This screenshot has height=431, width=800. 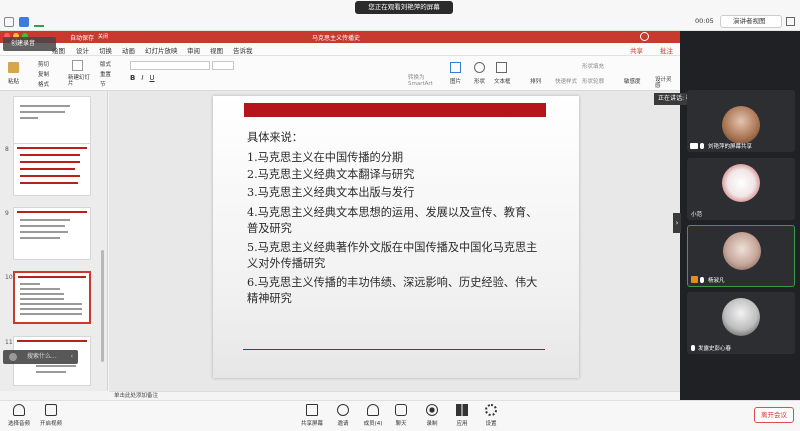 I want to click on record-button: 录制, so click(x=432, y=415).